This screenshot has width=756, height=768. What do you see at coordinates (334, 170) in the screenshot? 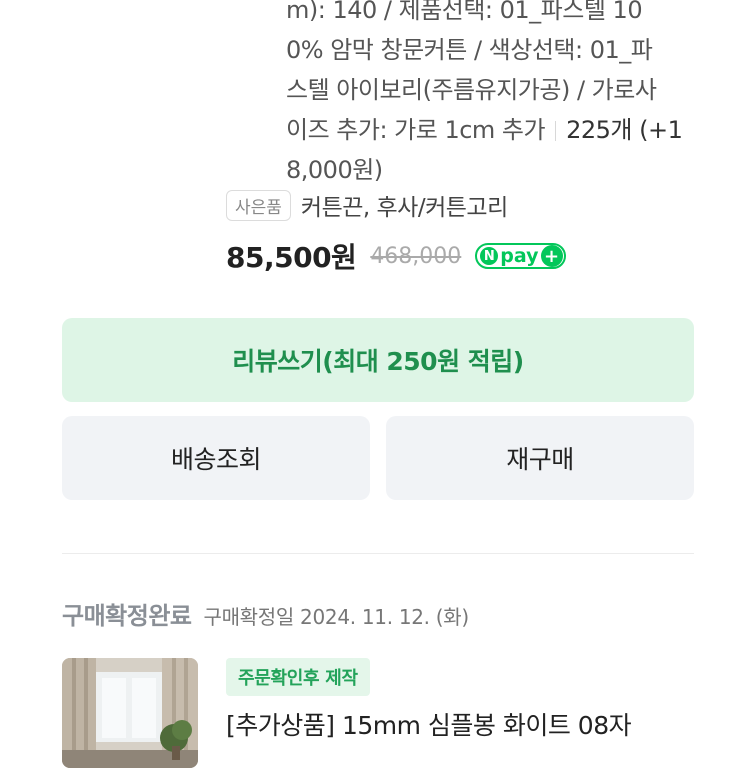
I see `option-line: 8,000원)` at bounding box center [334, 170].